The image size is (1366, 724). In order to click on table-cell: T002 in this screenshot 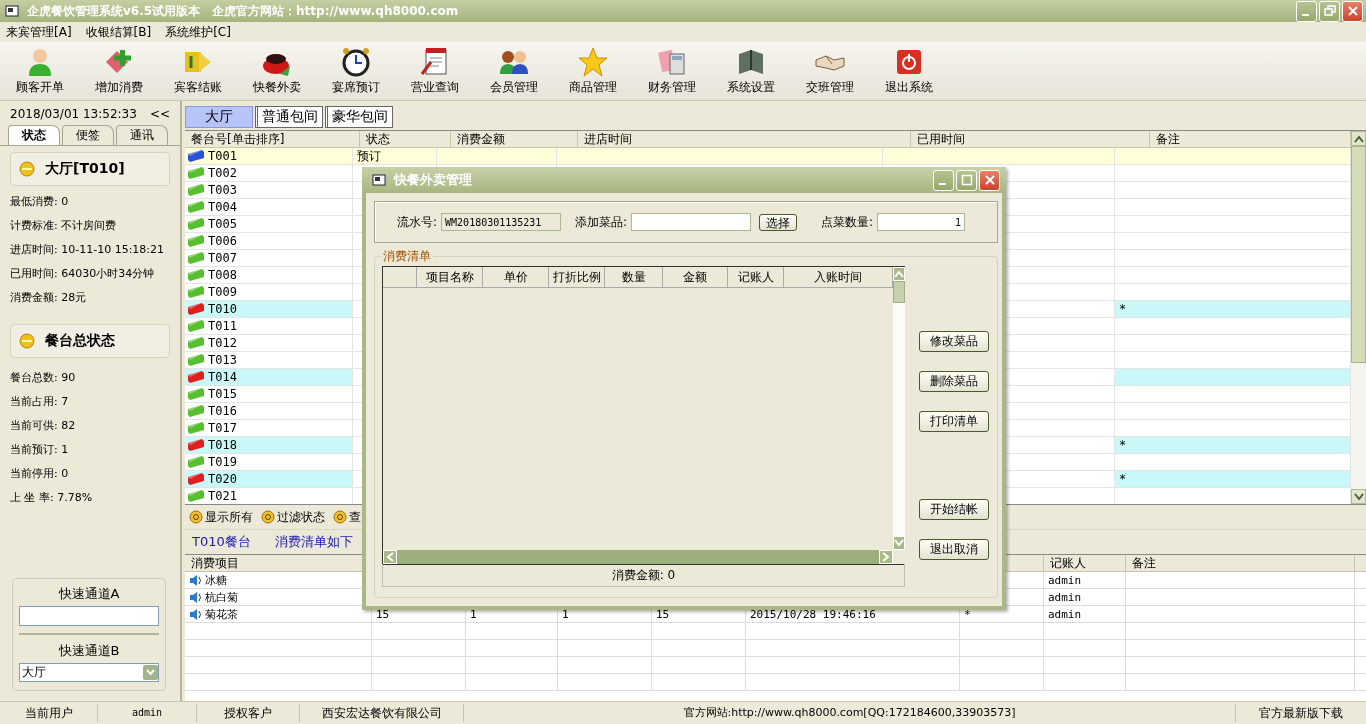, I will do `click(269, 173)`.